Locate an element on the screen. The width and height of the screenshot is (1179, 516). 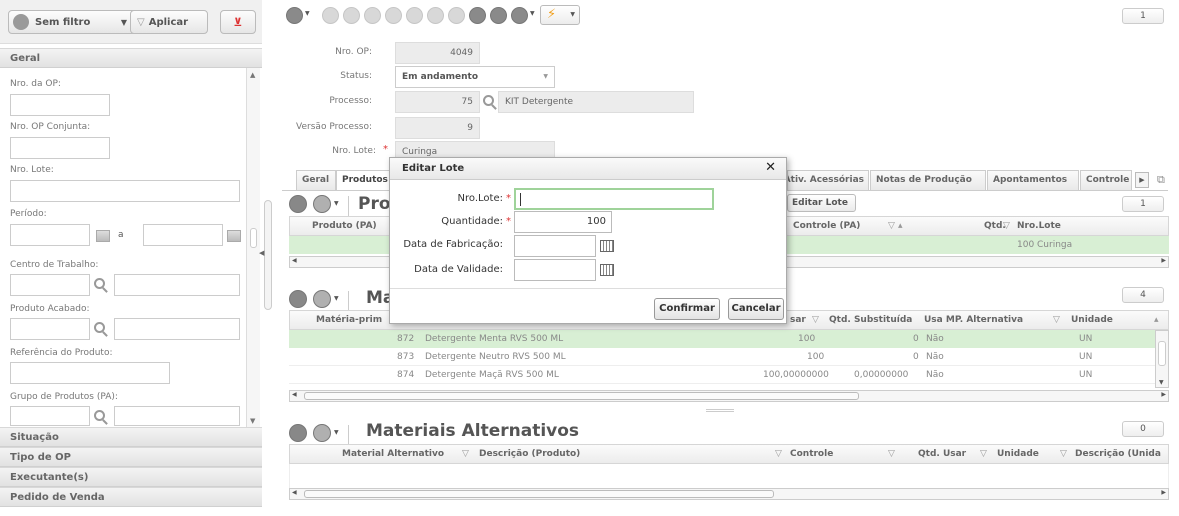
data-fabricacao-input is located at coordinates (555, 246).